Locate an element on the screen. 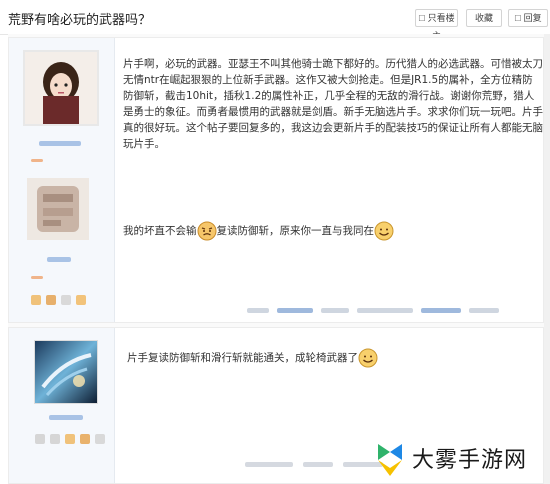 Image resolution: width=550 pixels, height=484 pixels. favorite-button: 收藏 is located at coordinates (484, 18).